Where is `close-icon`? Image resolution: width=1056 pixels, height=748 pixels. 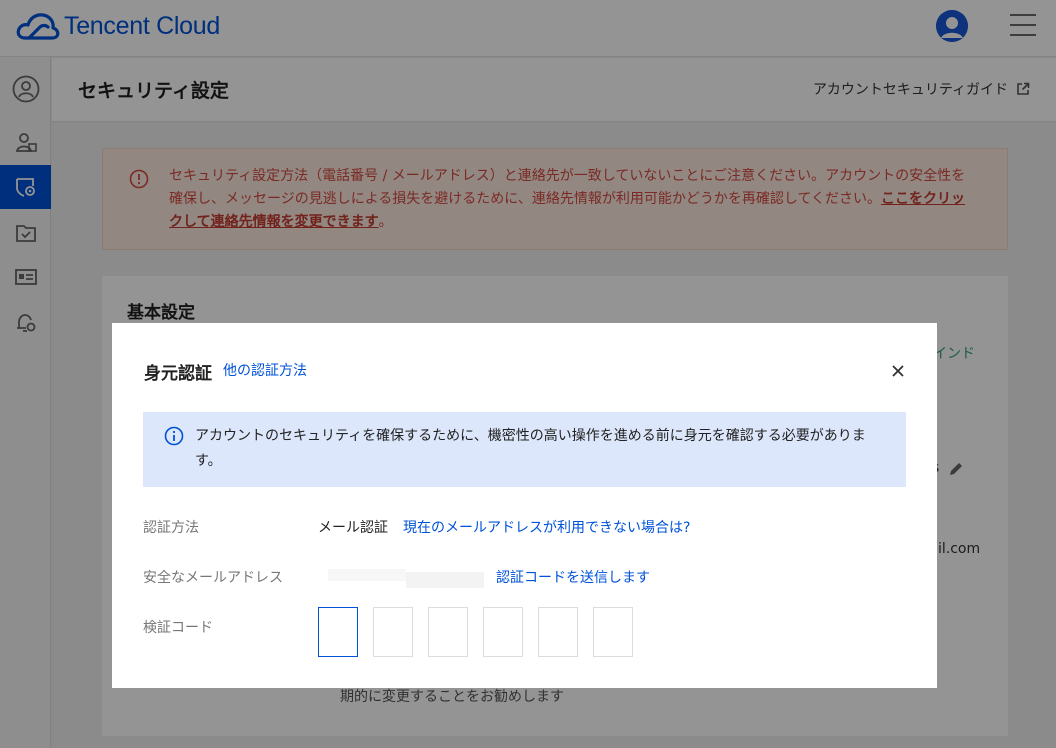 close-icon is located at coordinates (898, 371).